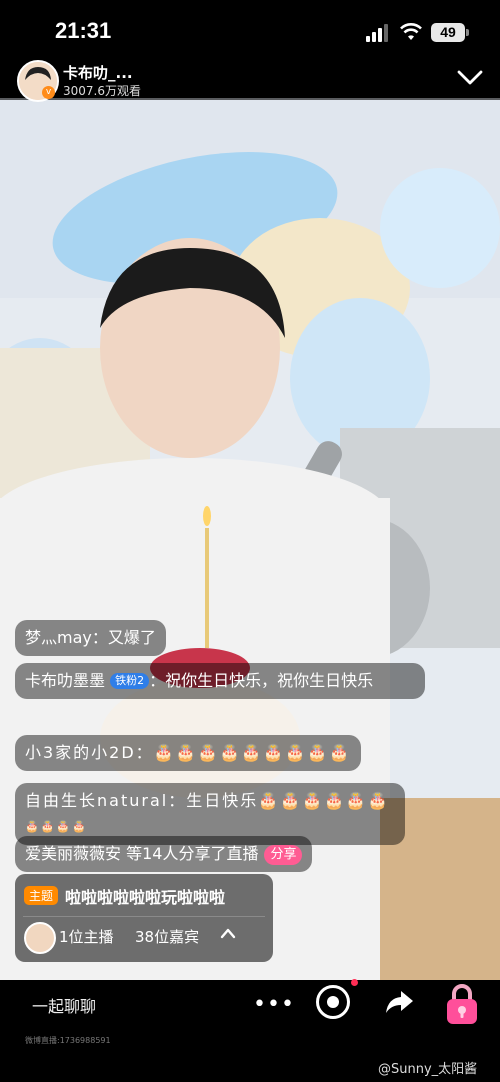 This screenshot has height=1082, width=500. Describe the element at coordinates (470, 78) in the screenshot. I see `collapse-chevron-icon` at that location.